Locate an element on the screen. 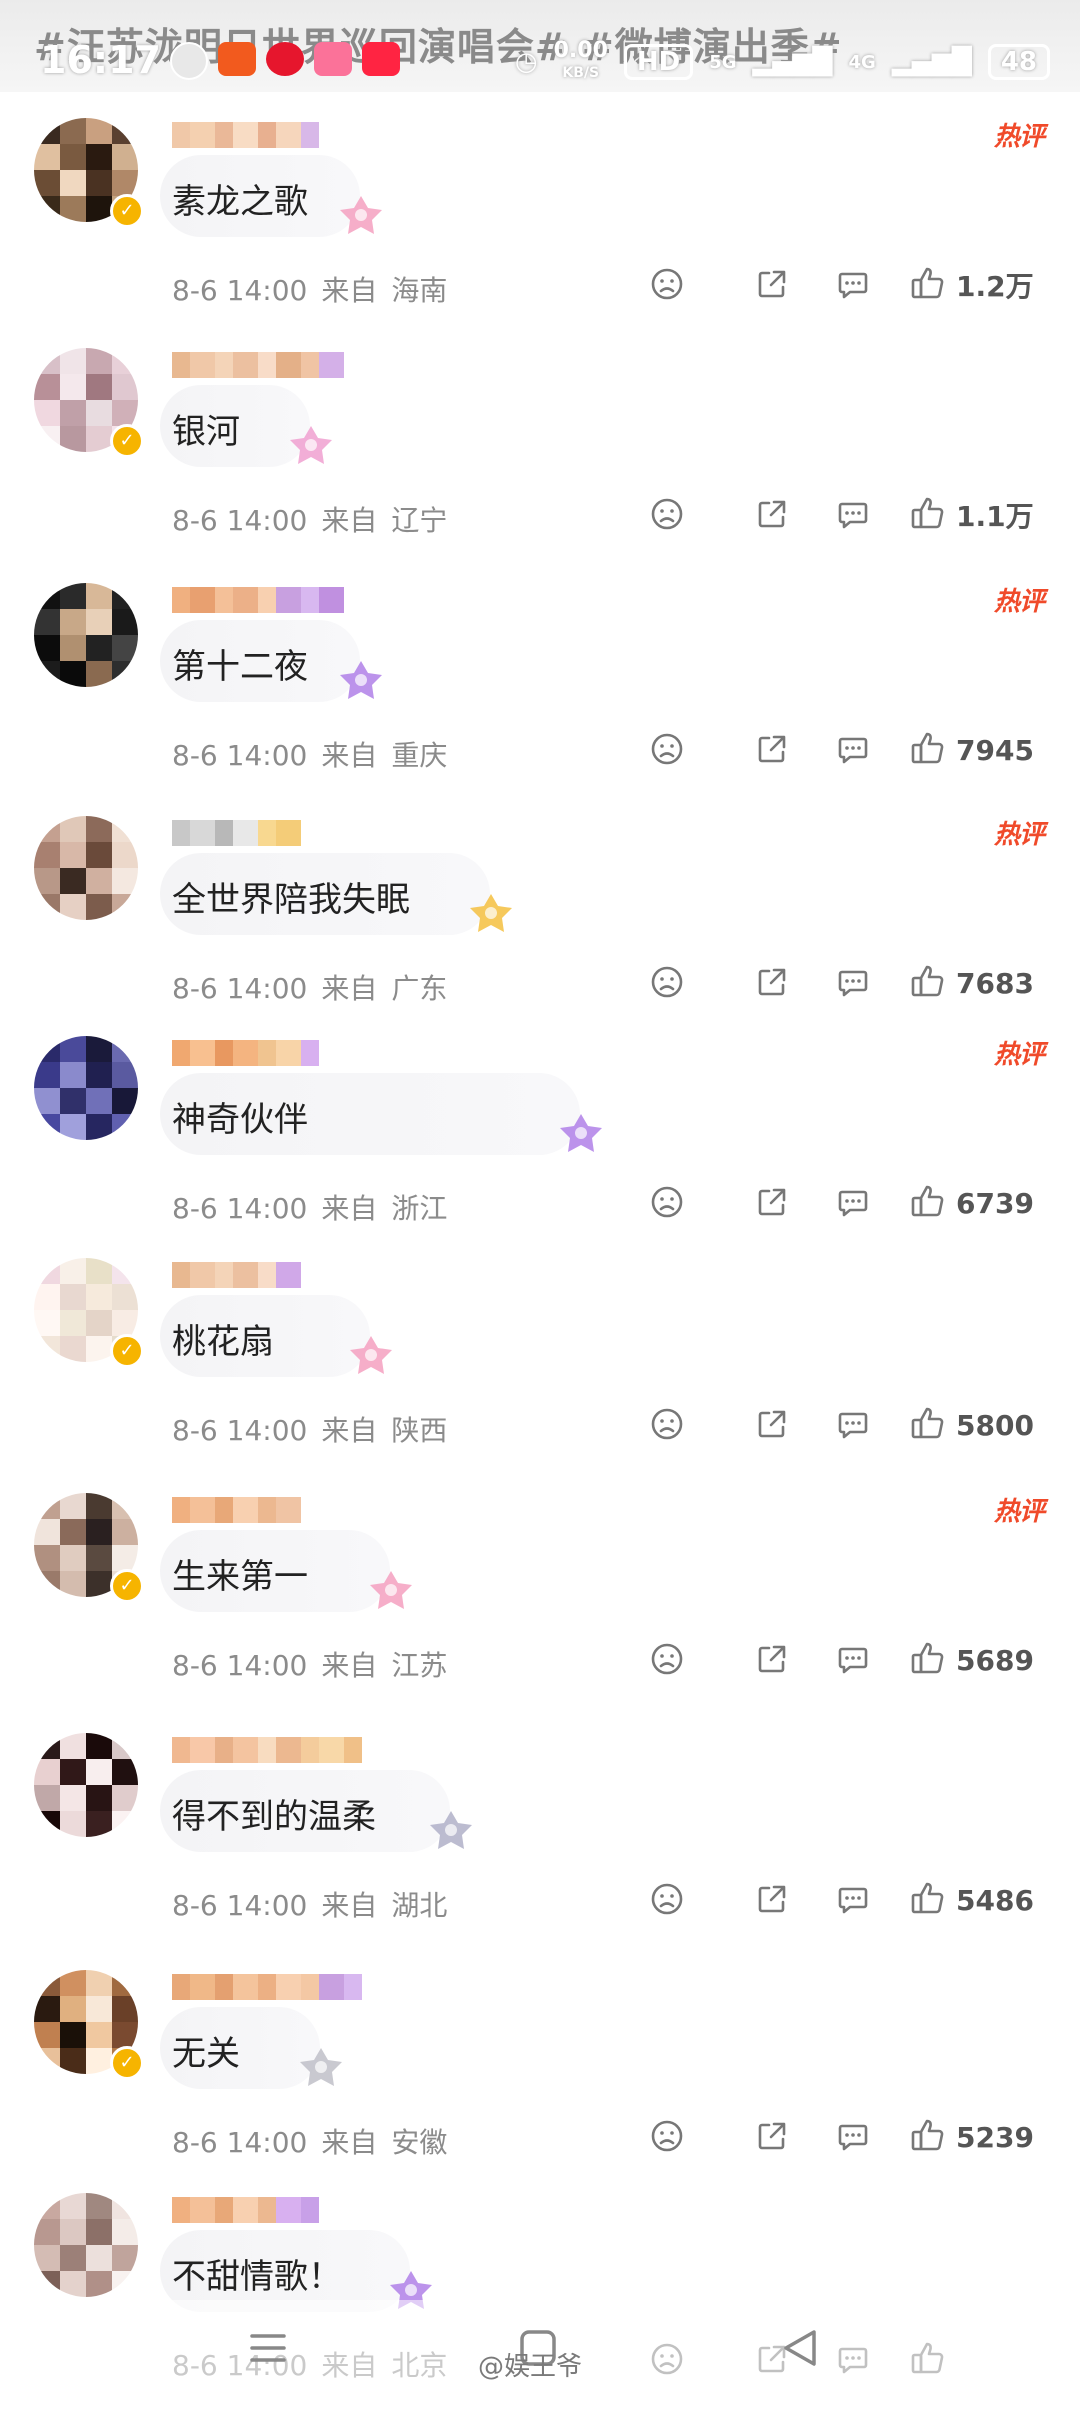 This screenshot has width=1080, height=2412. verified-badge-icon: ✓ is located at coordinates (127, 1351).